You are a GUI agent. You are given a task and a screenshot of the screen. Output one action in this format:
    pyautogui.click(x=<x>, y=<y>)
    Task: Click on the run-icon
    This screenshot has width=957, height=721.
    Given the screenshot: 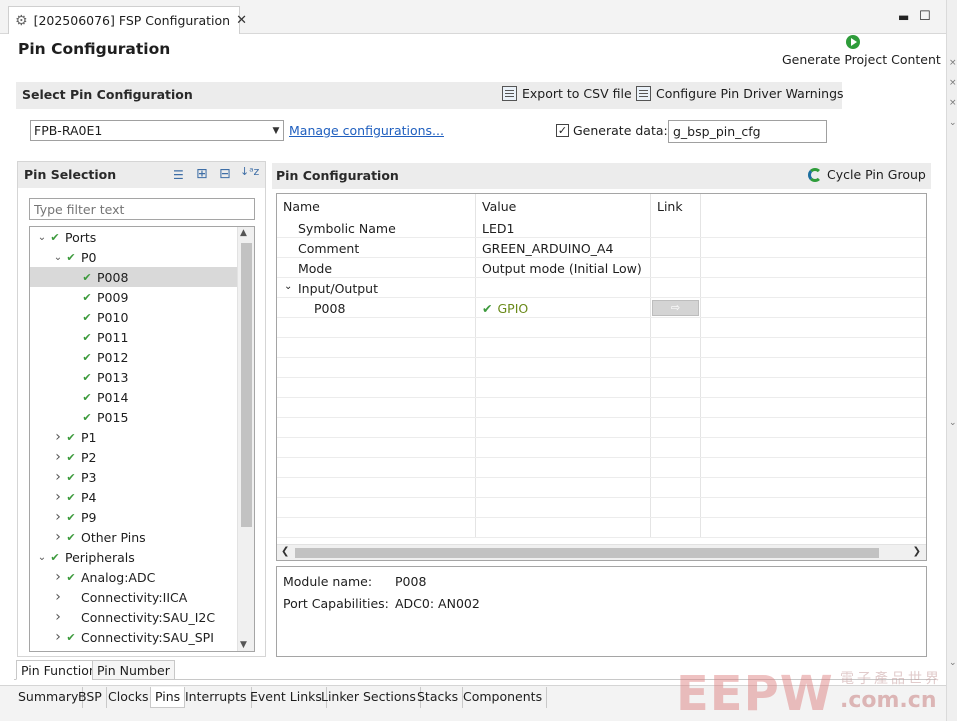 What is the action you would take?
    pyautogui.click(x=853, y=42)
    